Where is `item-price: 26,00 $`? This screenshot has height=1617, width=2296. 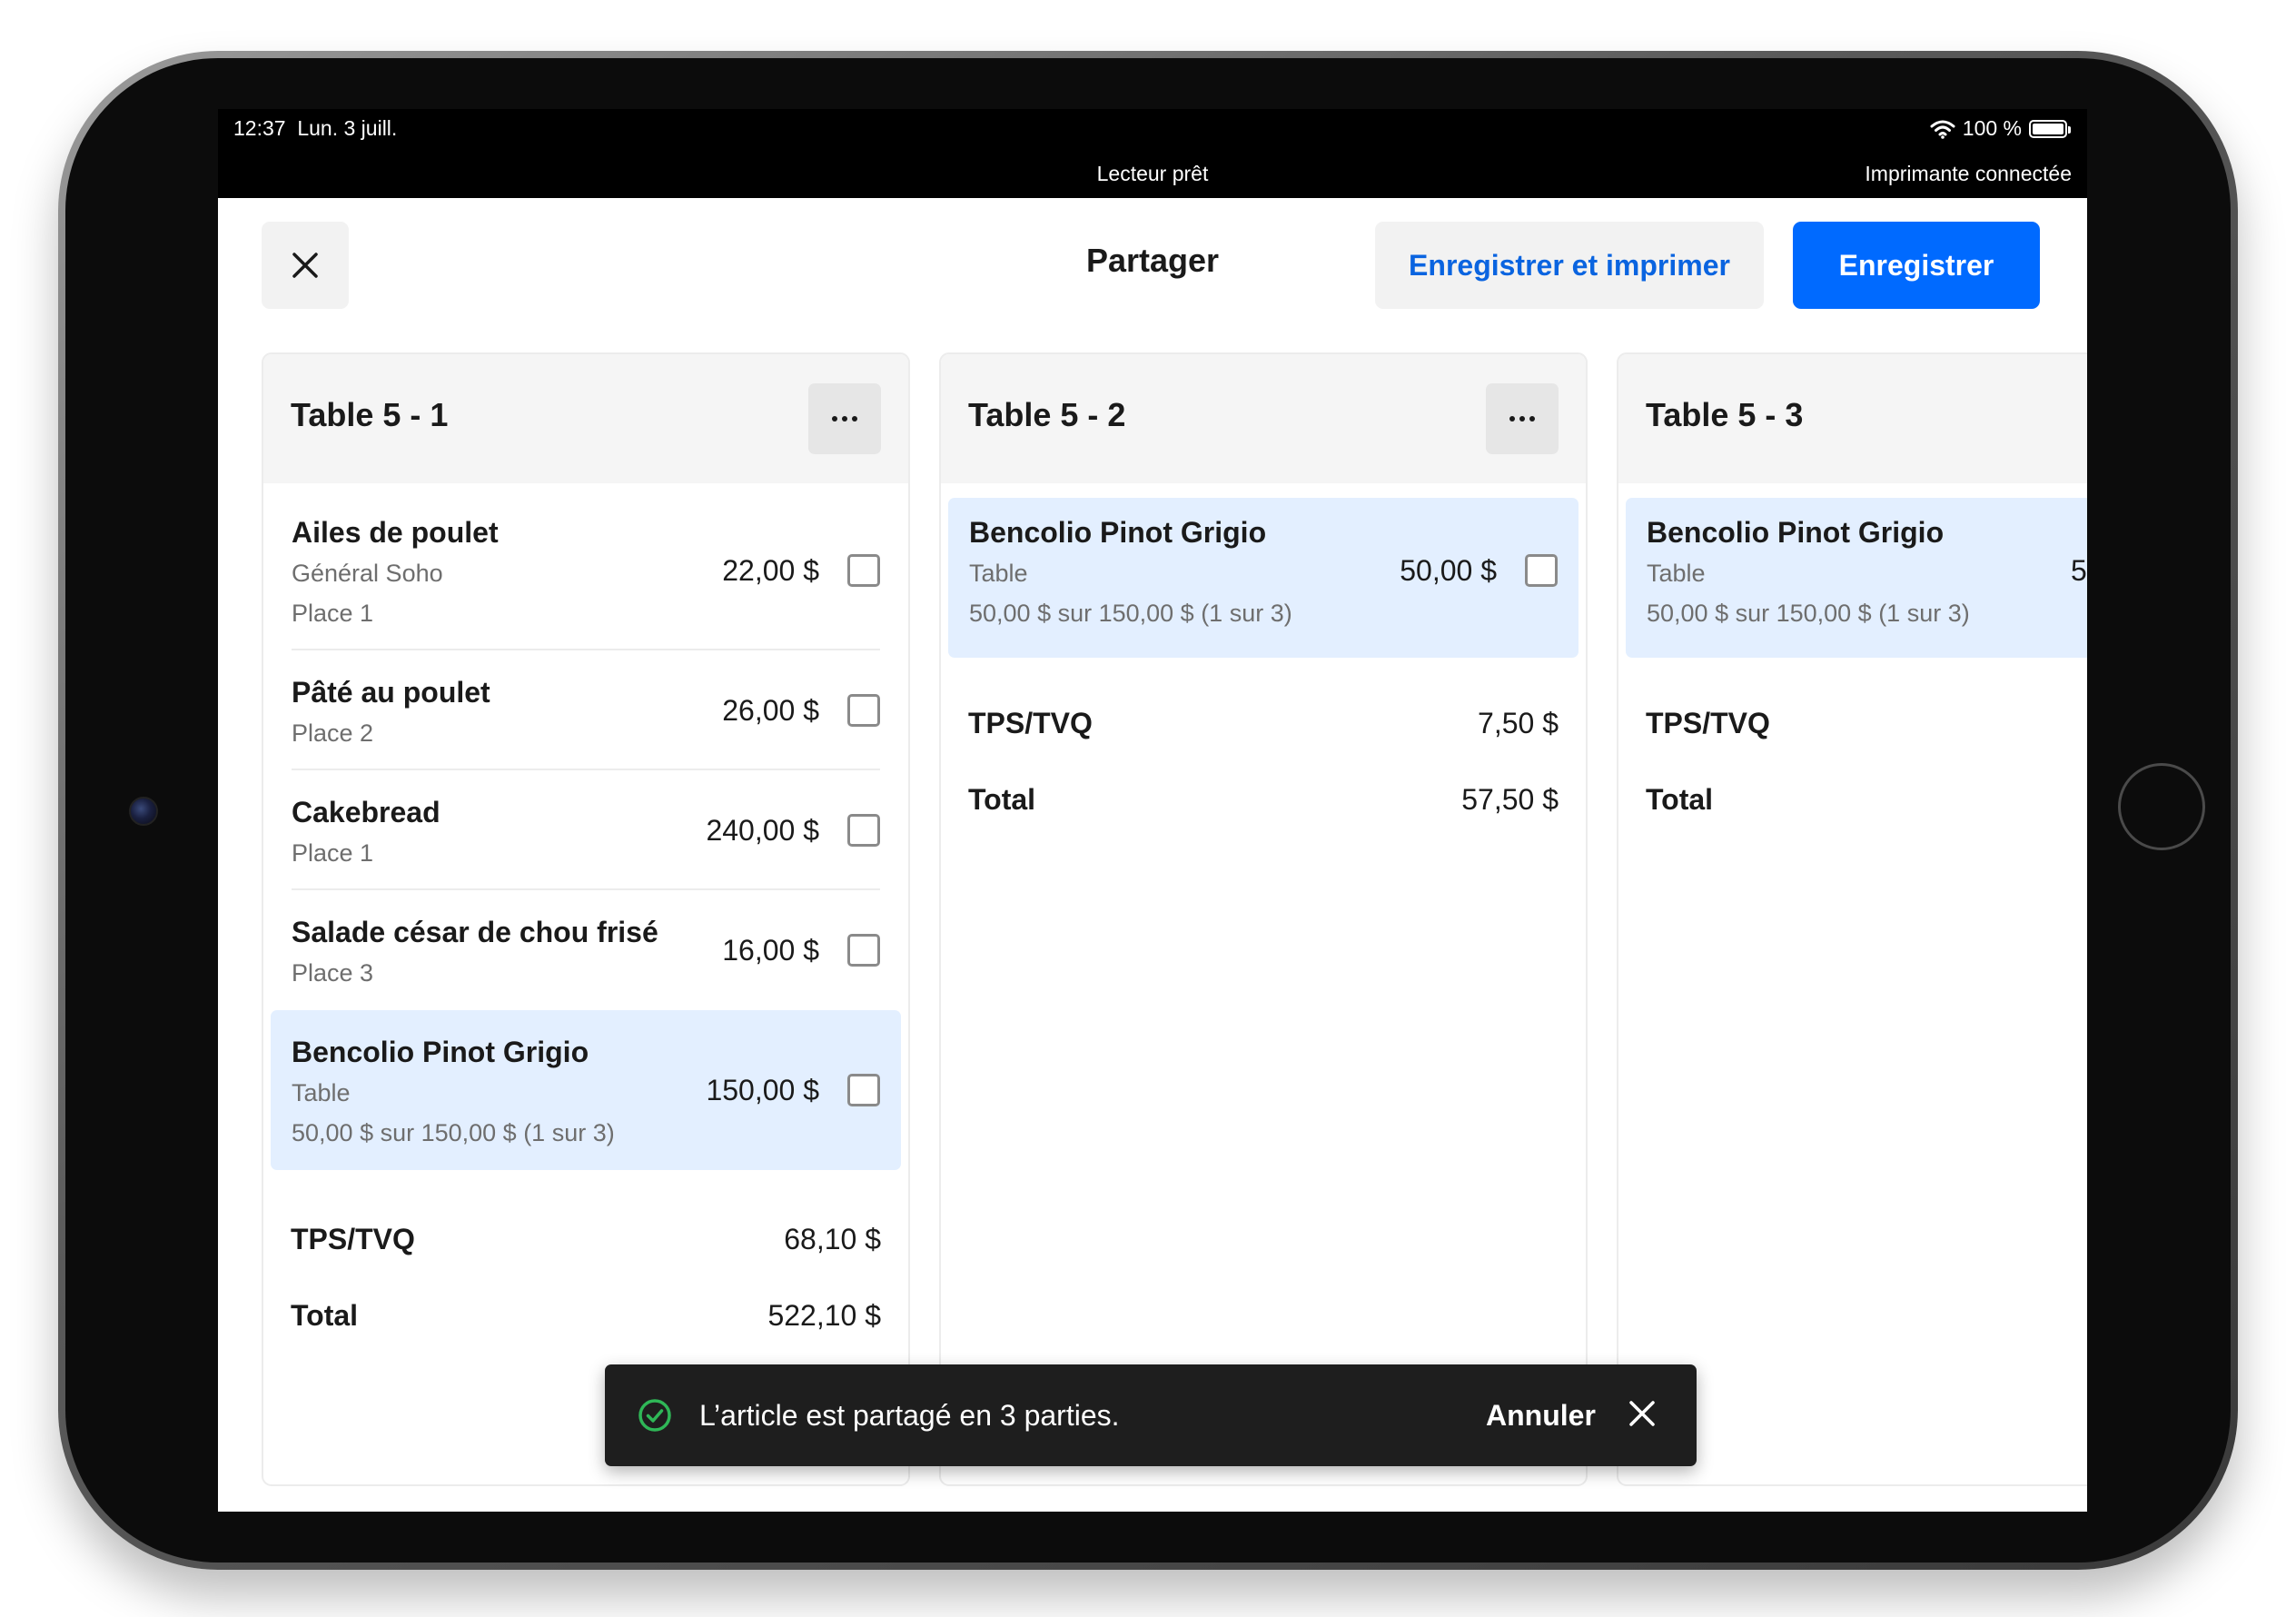
item-price: 26,00 $ is located at coordinates (770, 711).